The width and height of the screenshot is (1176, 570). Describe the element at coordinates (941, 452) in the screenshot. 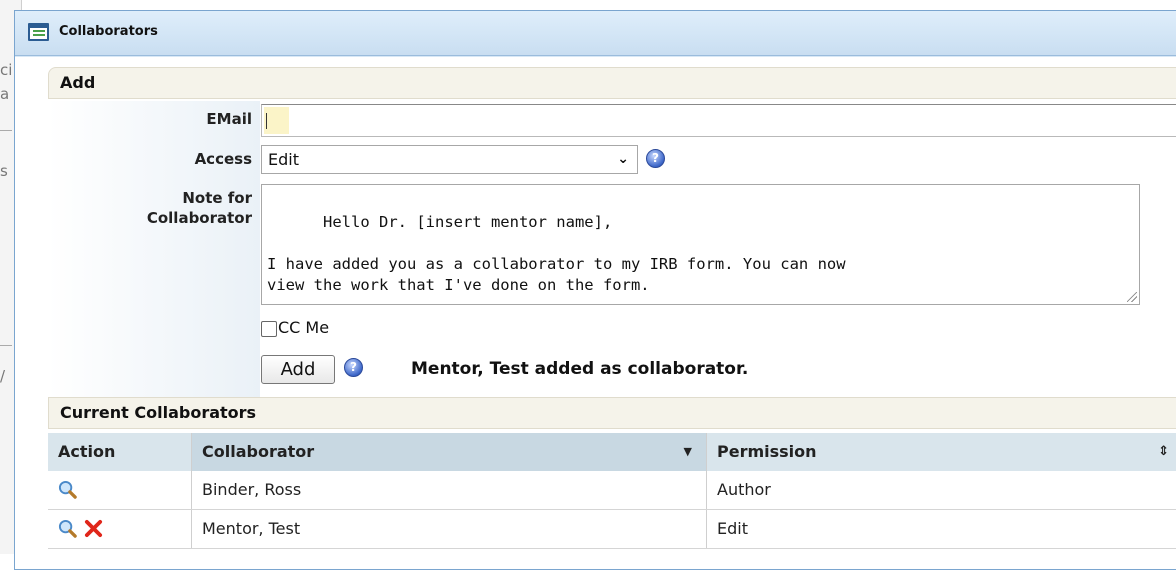

I see `column-header-permission: Permission ⇕` at that location.